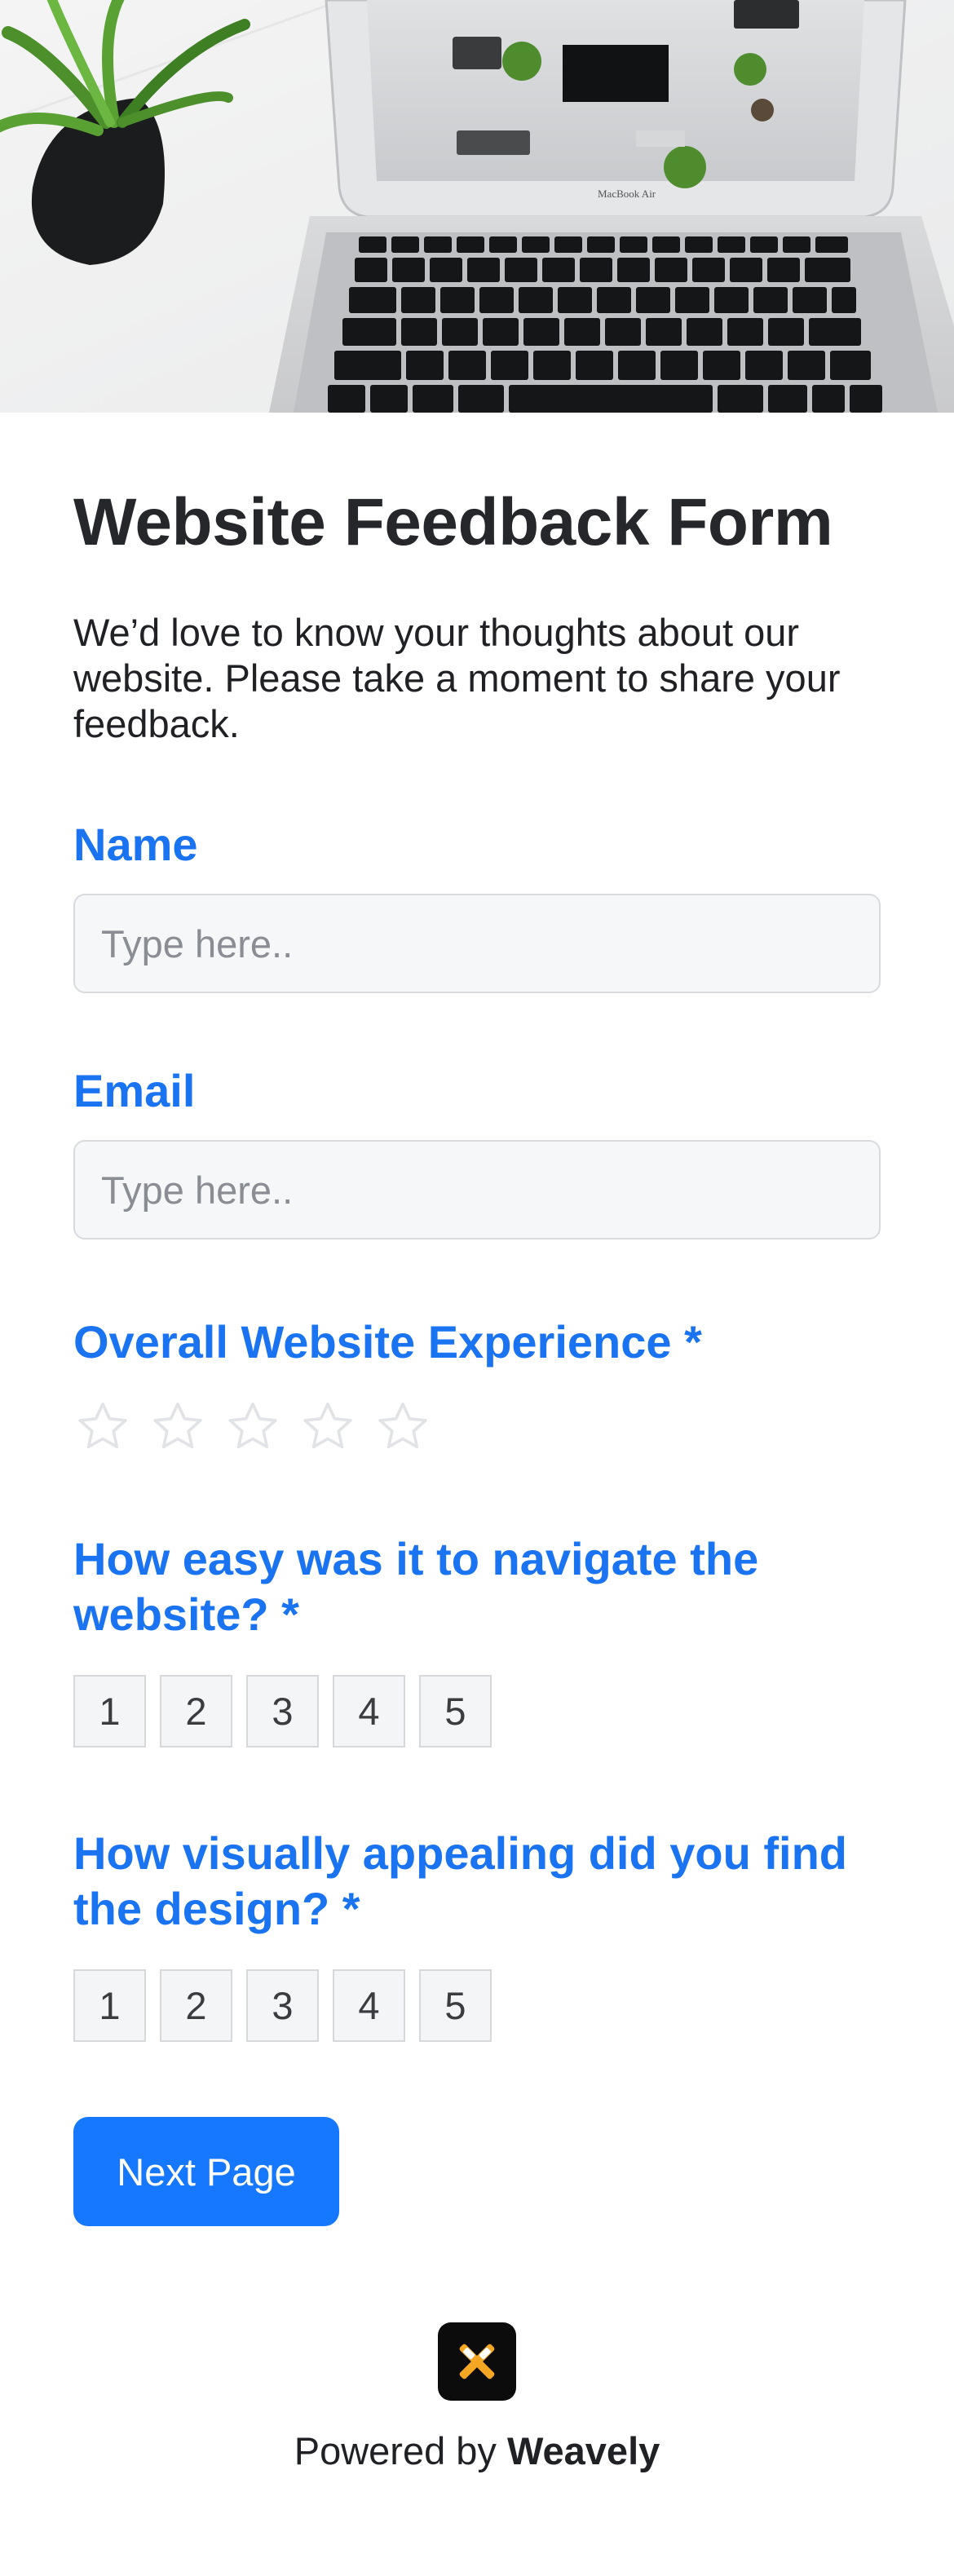  What do you see at coordinates (134, 1091) in the screenshot?
I see `email-label: Email` at bounding box center [134, 1091].